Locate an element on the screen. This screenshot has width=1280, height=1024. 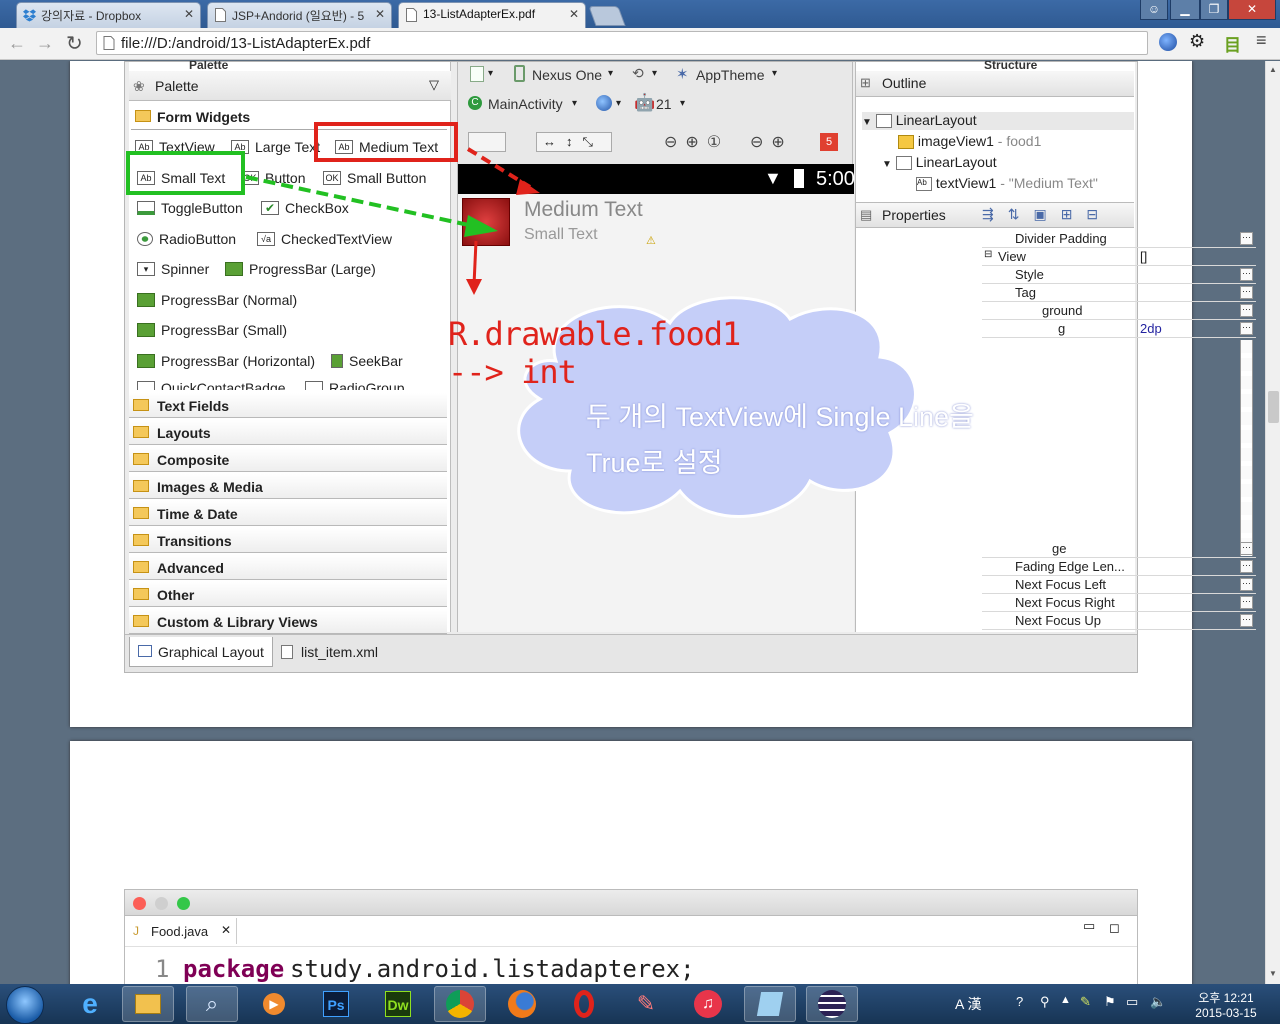
url-text: file:///D:/android/13-ListAdapterEx.pdf is located at coordinates (246, 43).